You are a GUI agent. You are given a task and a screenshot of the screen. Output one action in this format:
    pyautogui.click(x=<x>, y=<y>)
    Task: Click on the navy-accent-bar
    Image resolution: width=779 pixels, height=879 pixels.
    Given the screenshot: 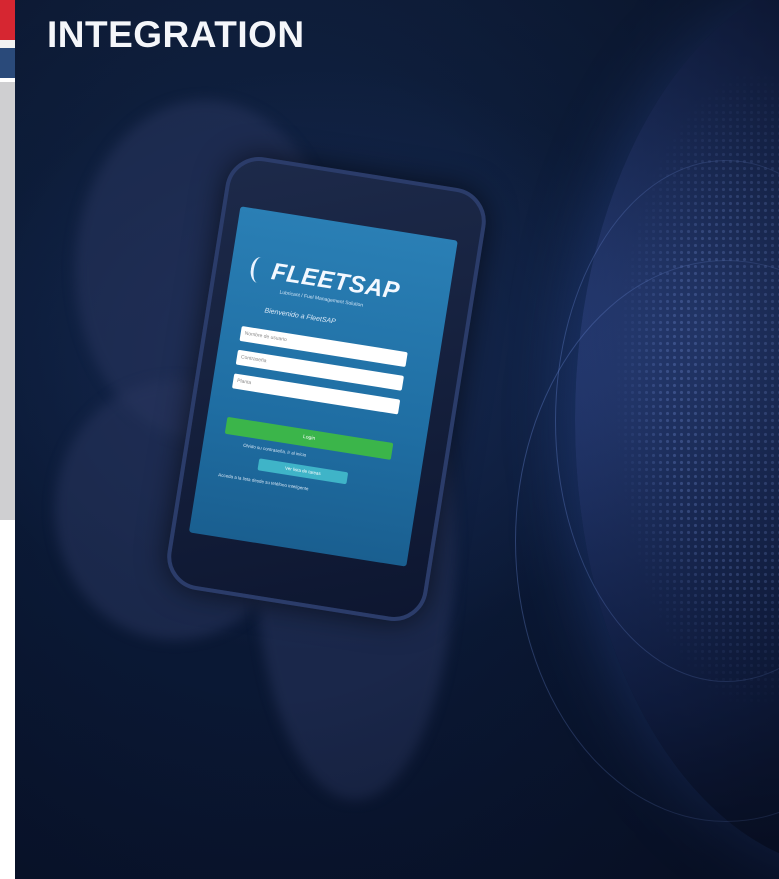 What is the action you would take?
    pyautogui.click(x=7, y=63)
    